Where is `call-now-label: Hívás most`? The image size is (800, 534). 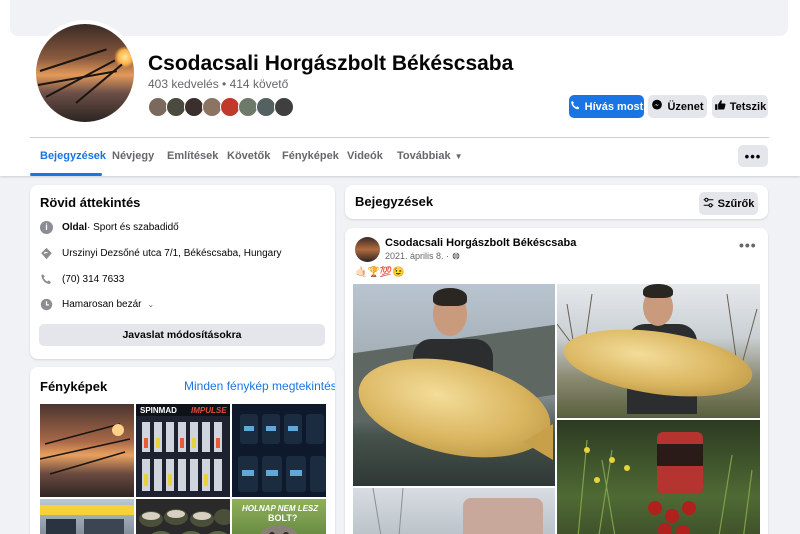 call-now-label: Hívás most is located at coordinates (614, 106).